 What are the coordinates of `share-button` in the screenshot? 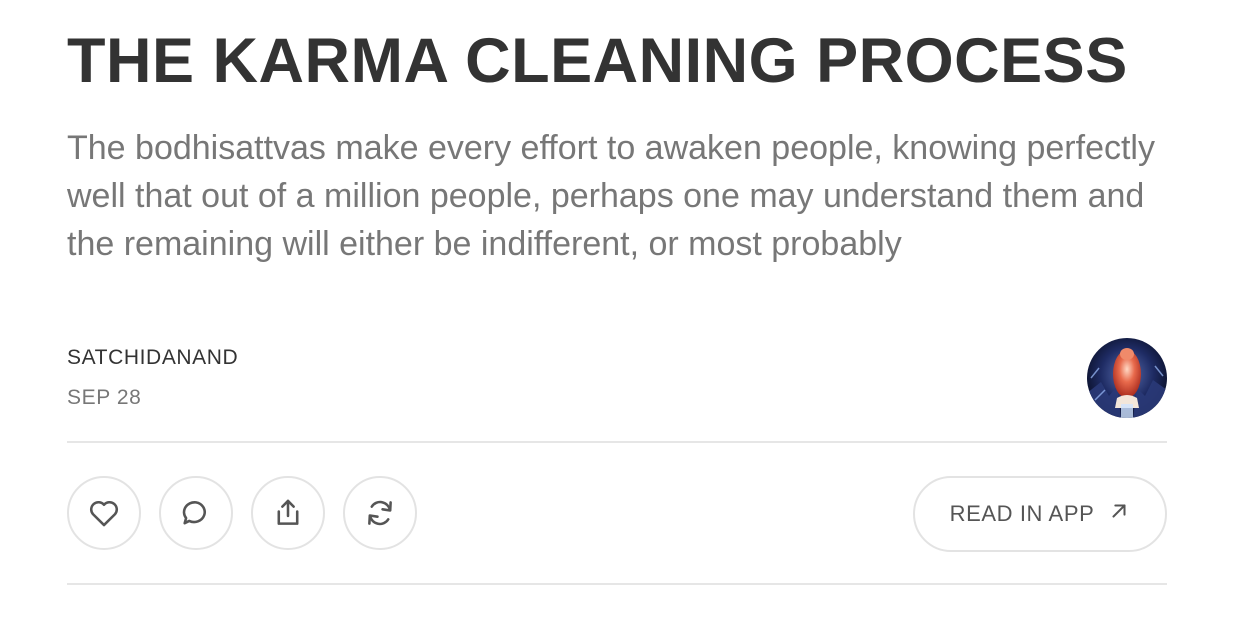 It's located at (288, 513).